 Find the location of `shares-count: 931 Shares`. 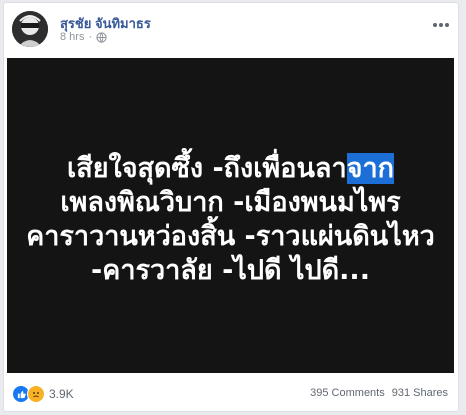

shares-count: 931 Shares is located at coordinates (420, 393).